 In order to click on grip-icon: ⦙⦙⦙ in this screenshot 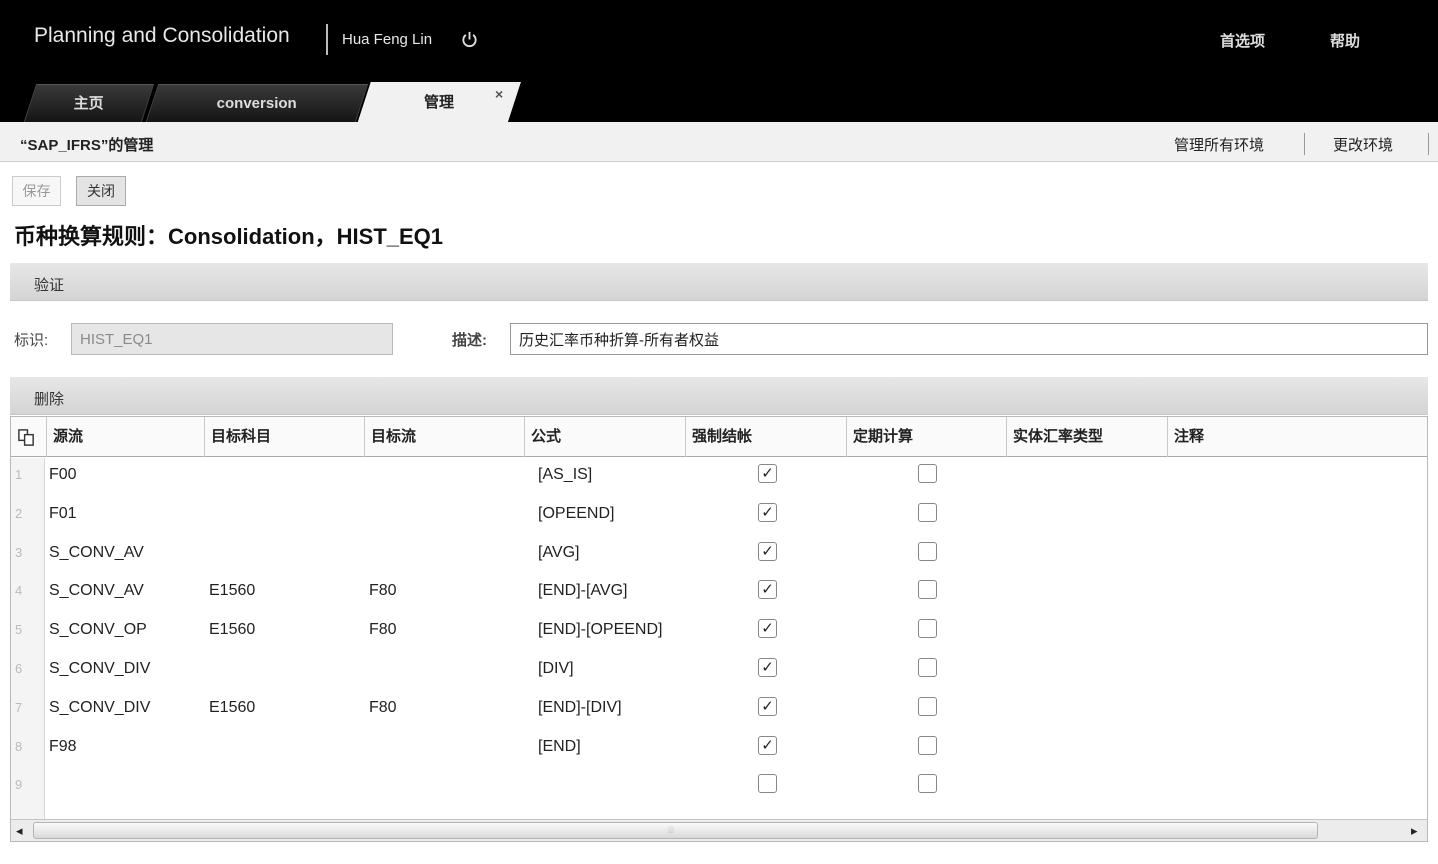, I will do `click(671, 830)`.